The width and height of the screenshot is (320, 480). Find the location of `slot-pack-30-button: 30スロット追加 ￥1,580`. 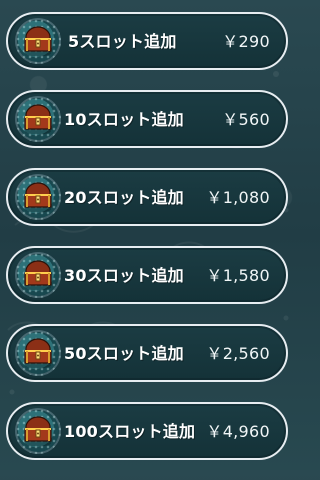

slot-pack-30-button: 30スロット追加 ￥1,580 is located at coordinates (147, 275).